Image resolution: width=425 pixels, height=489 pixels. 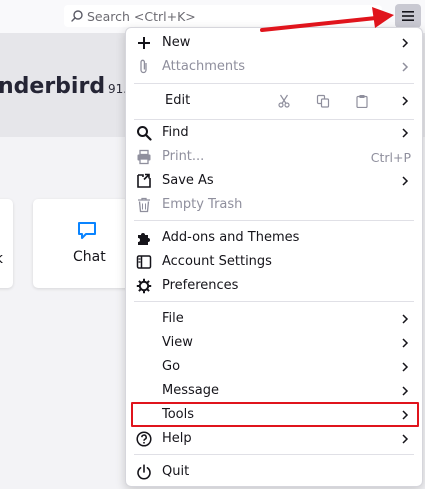 What do you see at coordinates (200, 285) in the screenshot?
I see `menu-item-preferences-label: Preferences` at bounding box center [200, 285].